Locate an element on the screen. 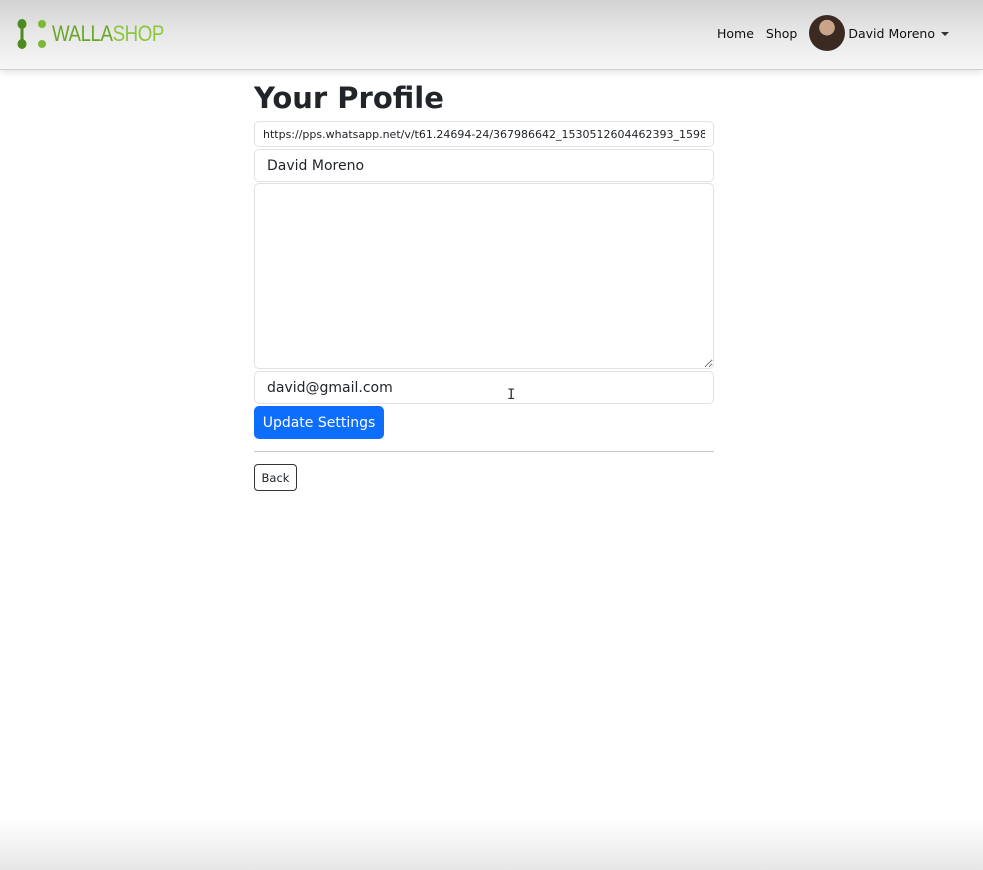  brand-name: WALLASHOP is located at coordinates (108, 34).